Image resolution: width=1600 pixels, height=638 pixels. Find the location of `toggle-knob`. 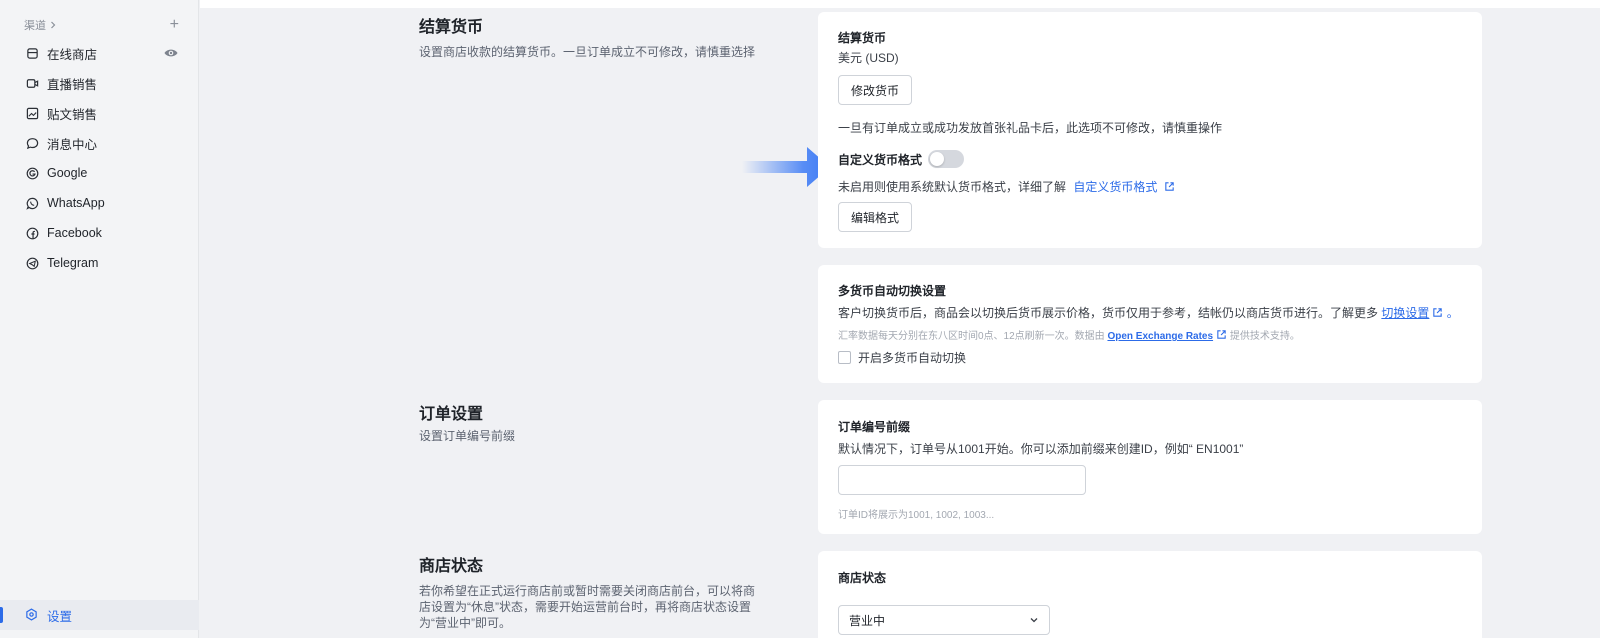

toggle-knob is located at coordinates (937, 159).